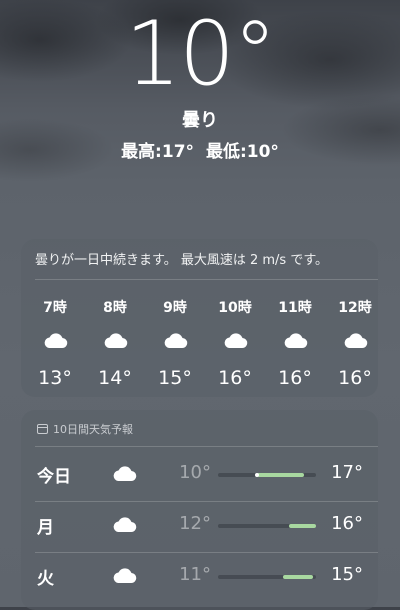 The image size is (400, 610). I want to click on hour-column: 8時 14°, so click(115, 343).